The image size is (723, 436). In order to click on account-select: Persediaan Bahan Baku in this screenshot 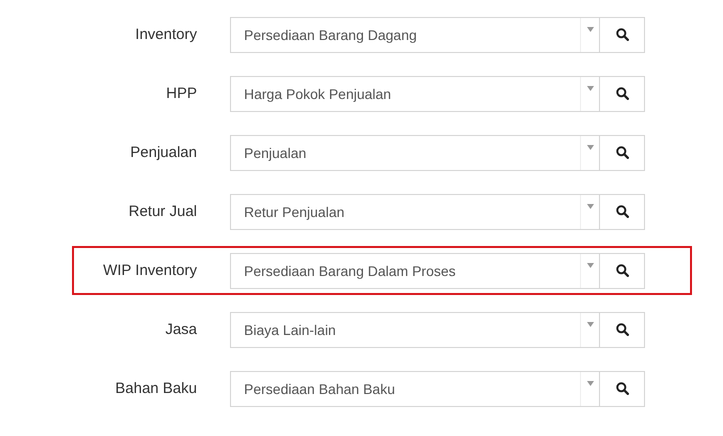, I will do `click(415, 388)`.